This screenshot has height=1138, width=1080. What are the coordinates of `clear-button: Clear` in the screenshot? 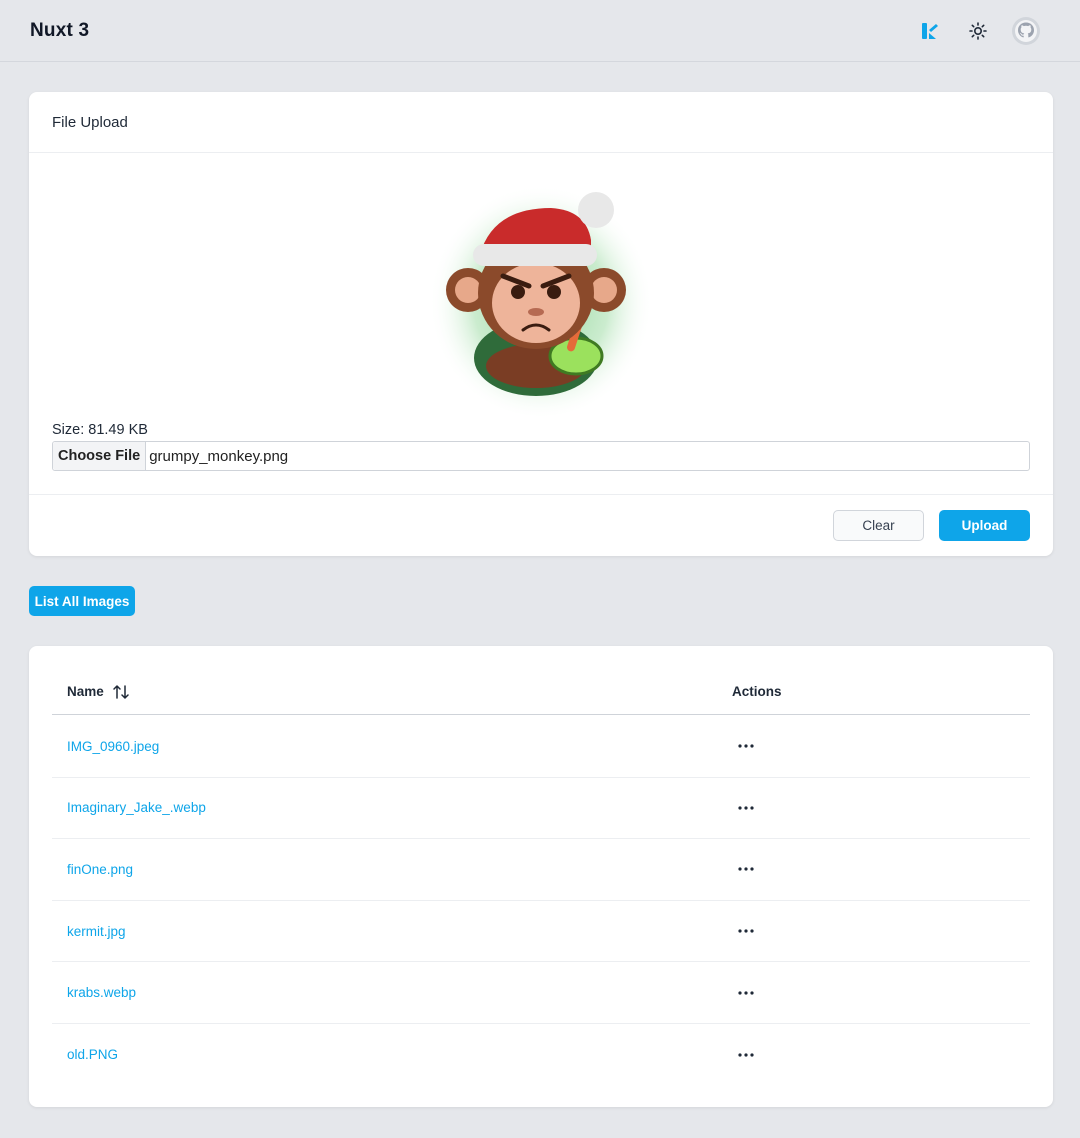 It's located at (878, 525).